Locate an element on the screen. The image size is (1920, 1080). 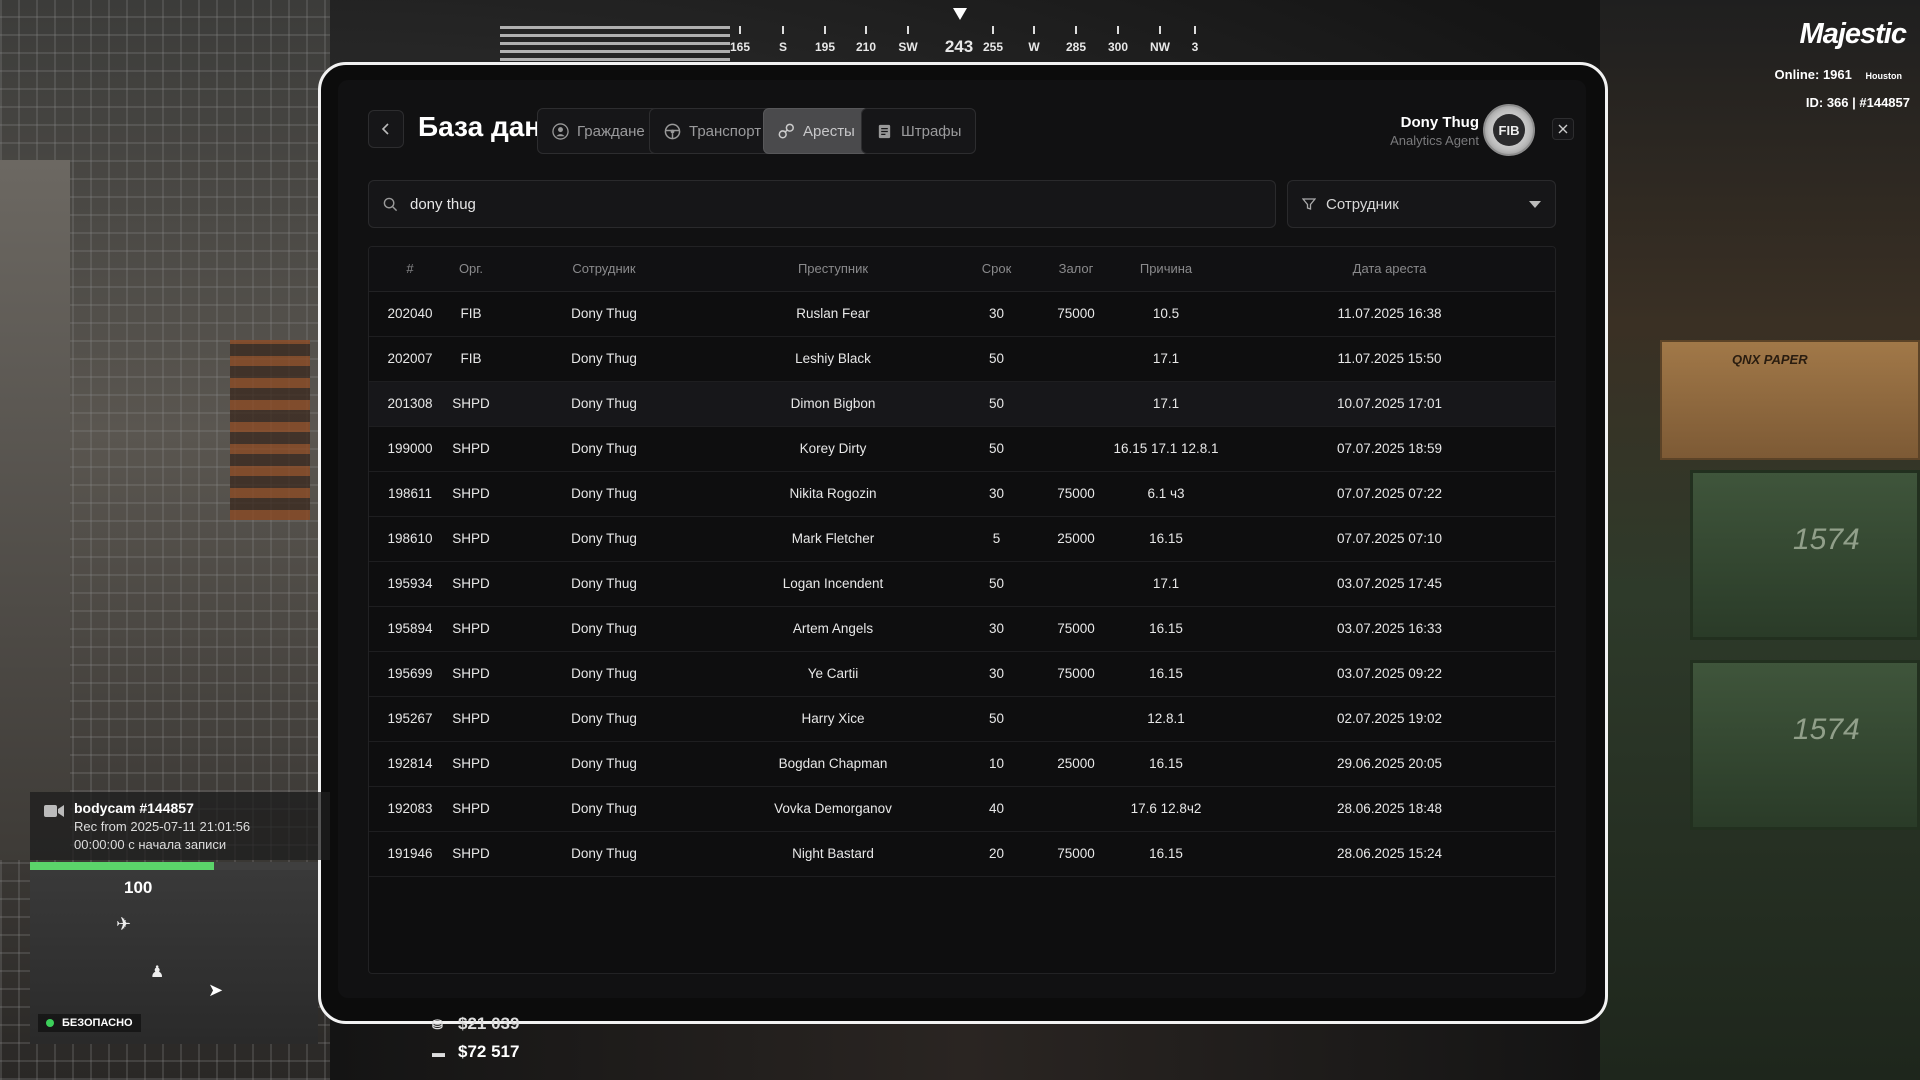
handcuffs-icon is located at coordinates (786, 130).